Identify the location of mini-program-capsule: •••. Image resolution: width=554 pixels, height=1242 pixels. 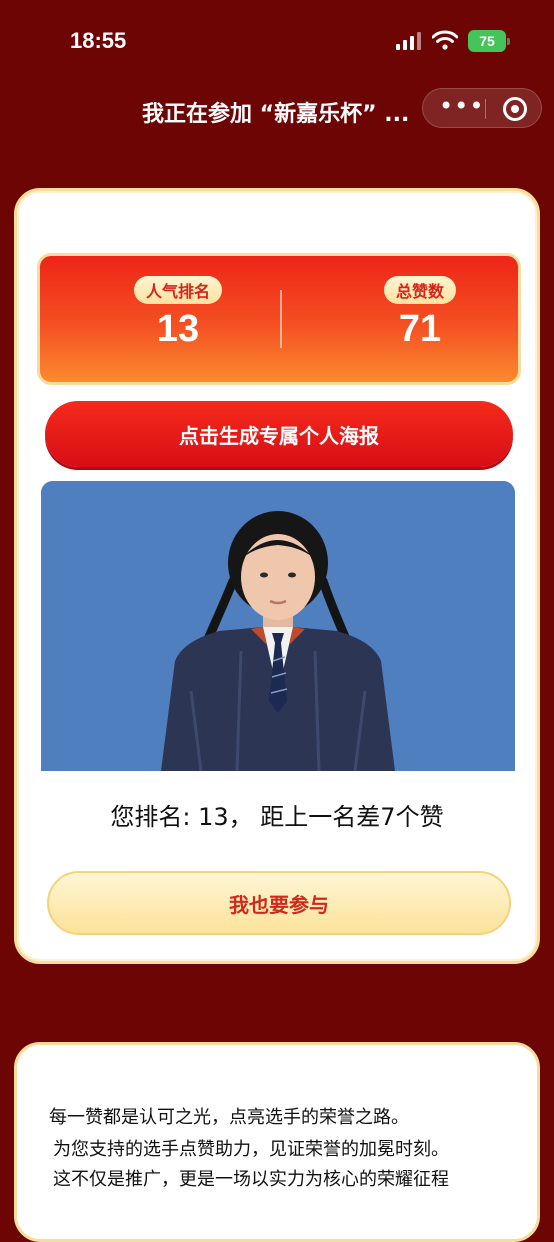
(482, 108).